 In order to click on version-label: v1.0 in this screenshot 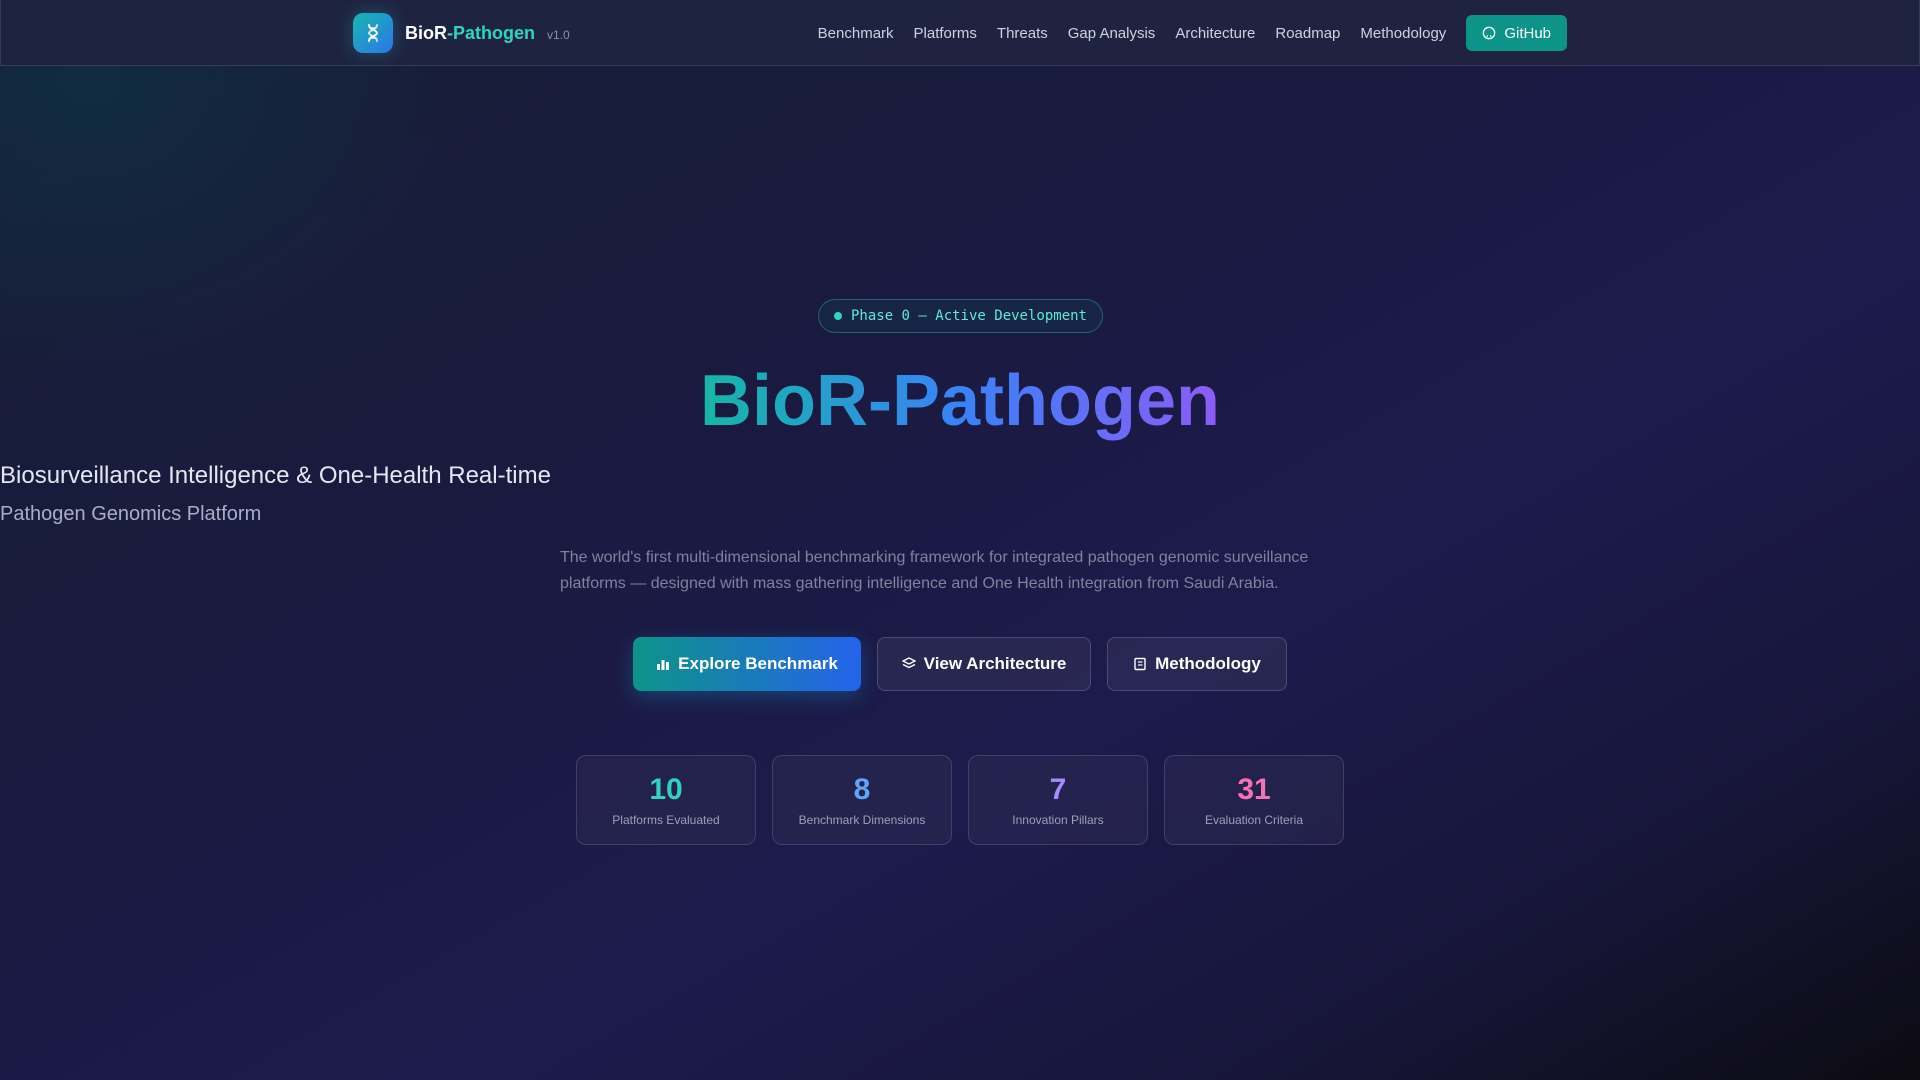, I will do `click(558, 34)`.